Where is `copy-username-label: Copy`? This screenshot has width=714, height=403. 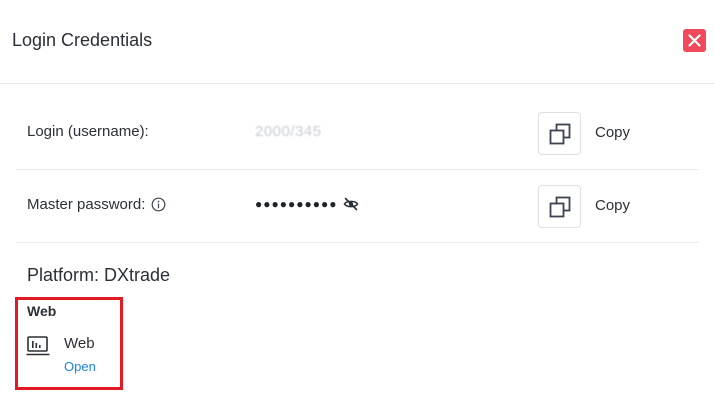 copy-username-label: Copy is located at coordinates (612, 132).